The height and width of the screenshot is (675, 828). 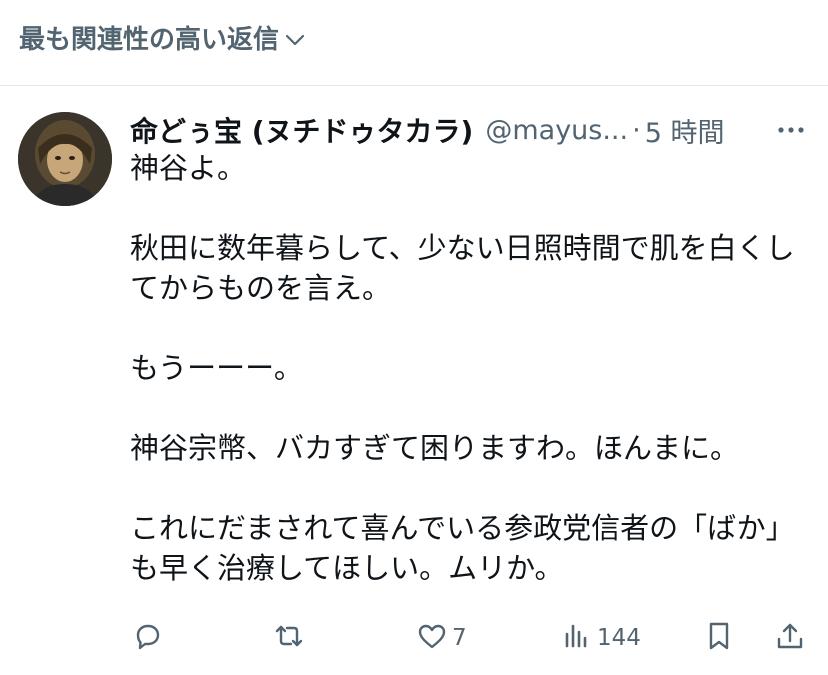 What do you see at coordinates (791, 130) in the screenshot?
I see `more-options-icon` at bounding box center [791, 130].